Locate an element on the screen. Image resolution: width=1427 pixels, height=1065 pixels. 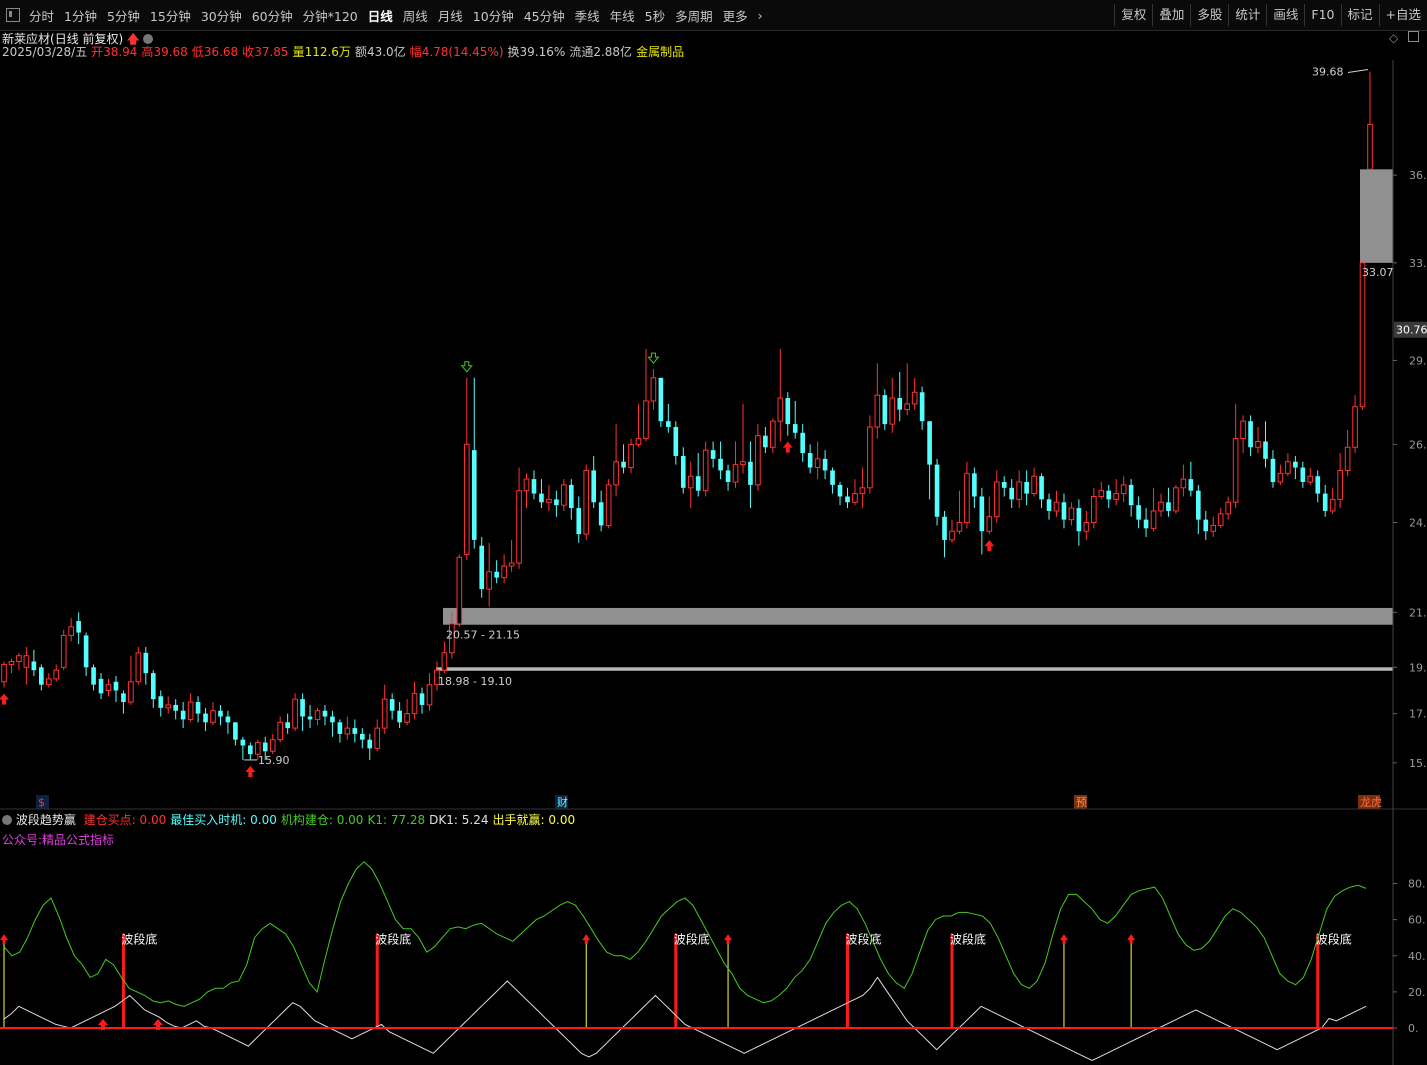
period-tab-13: 年线 is located at coordinates (622, 15).